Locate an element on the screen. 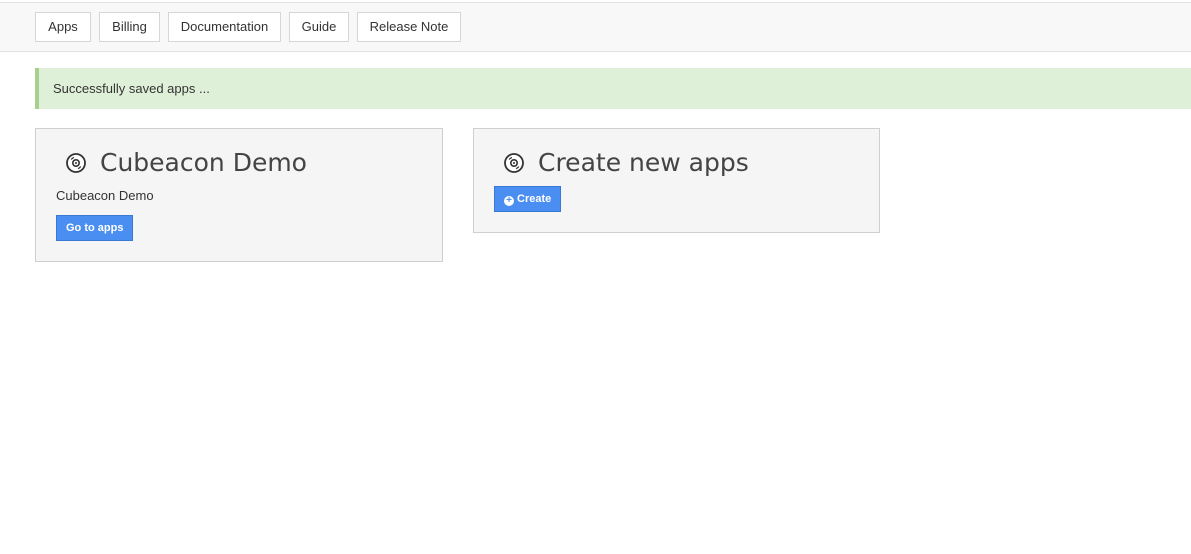 Image resolution: width=1191 pixels, height=554 pixels. nav-documentation-button: Documentation is located at coordinates (224, 27).